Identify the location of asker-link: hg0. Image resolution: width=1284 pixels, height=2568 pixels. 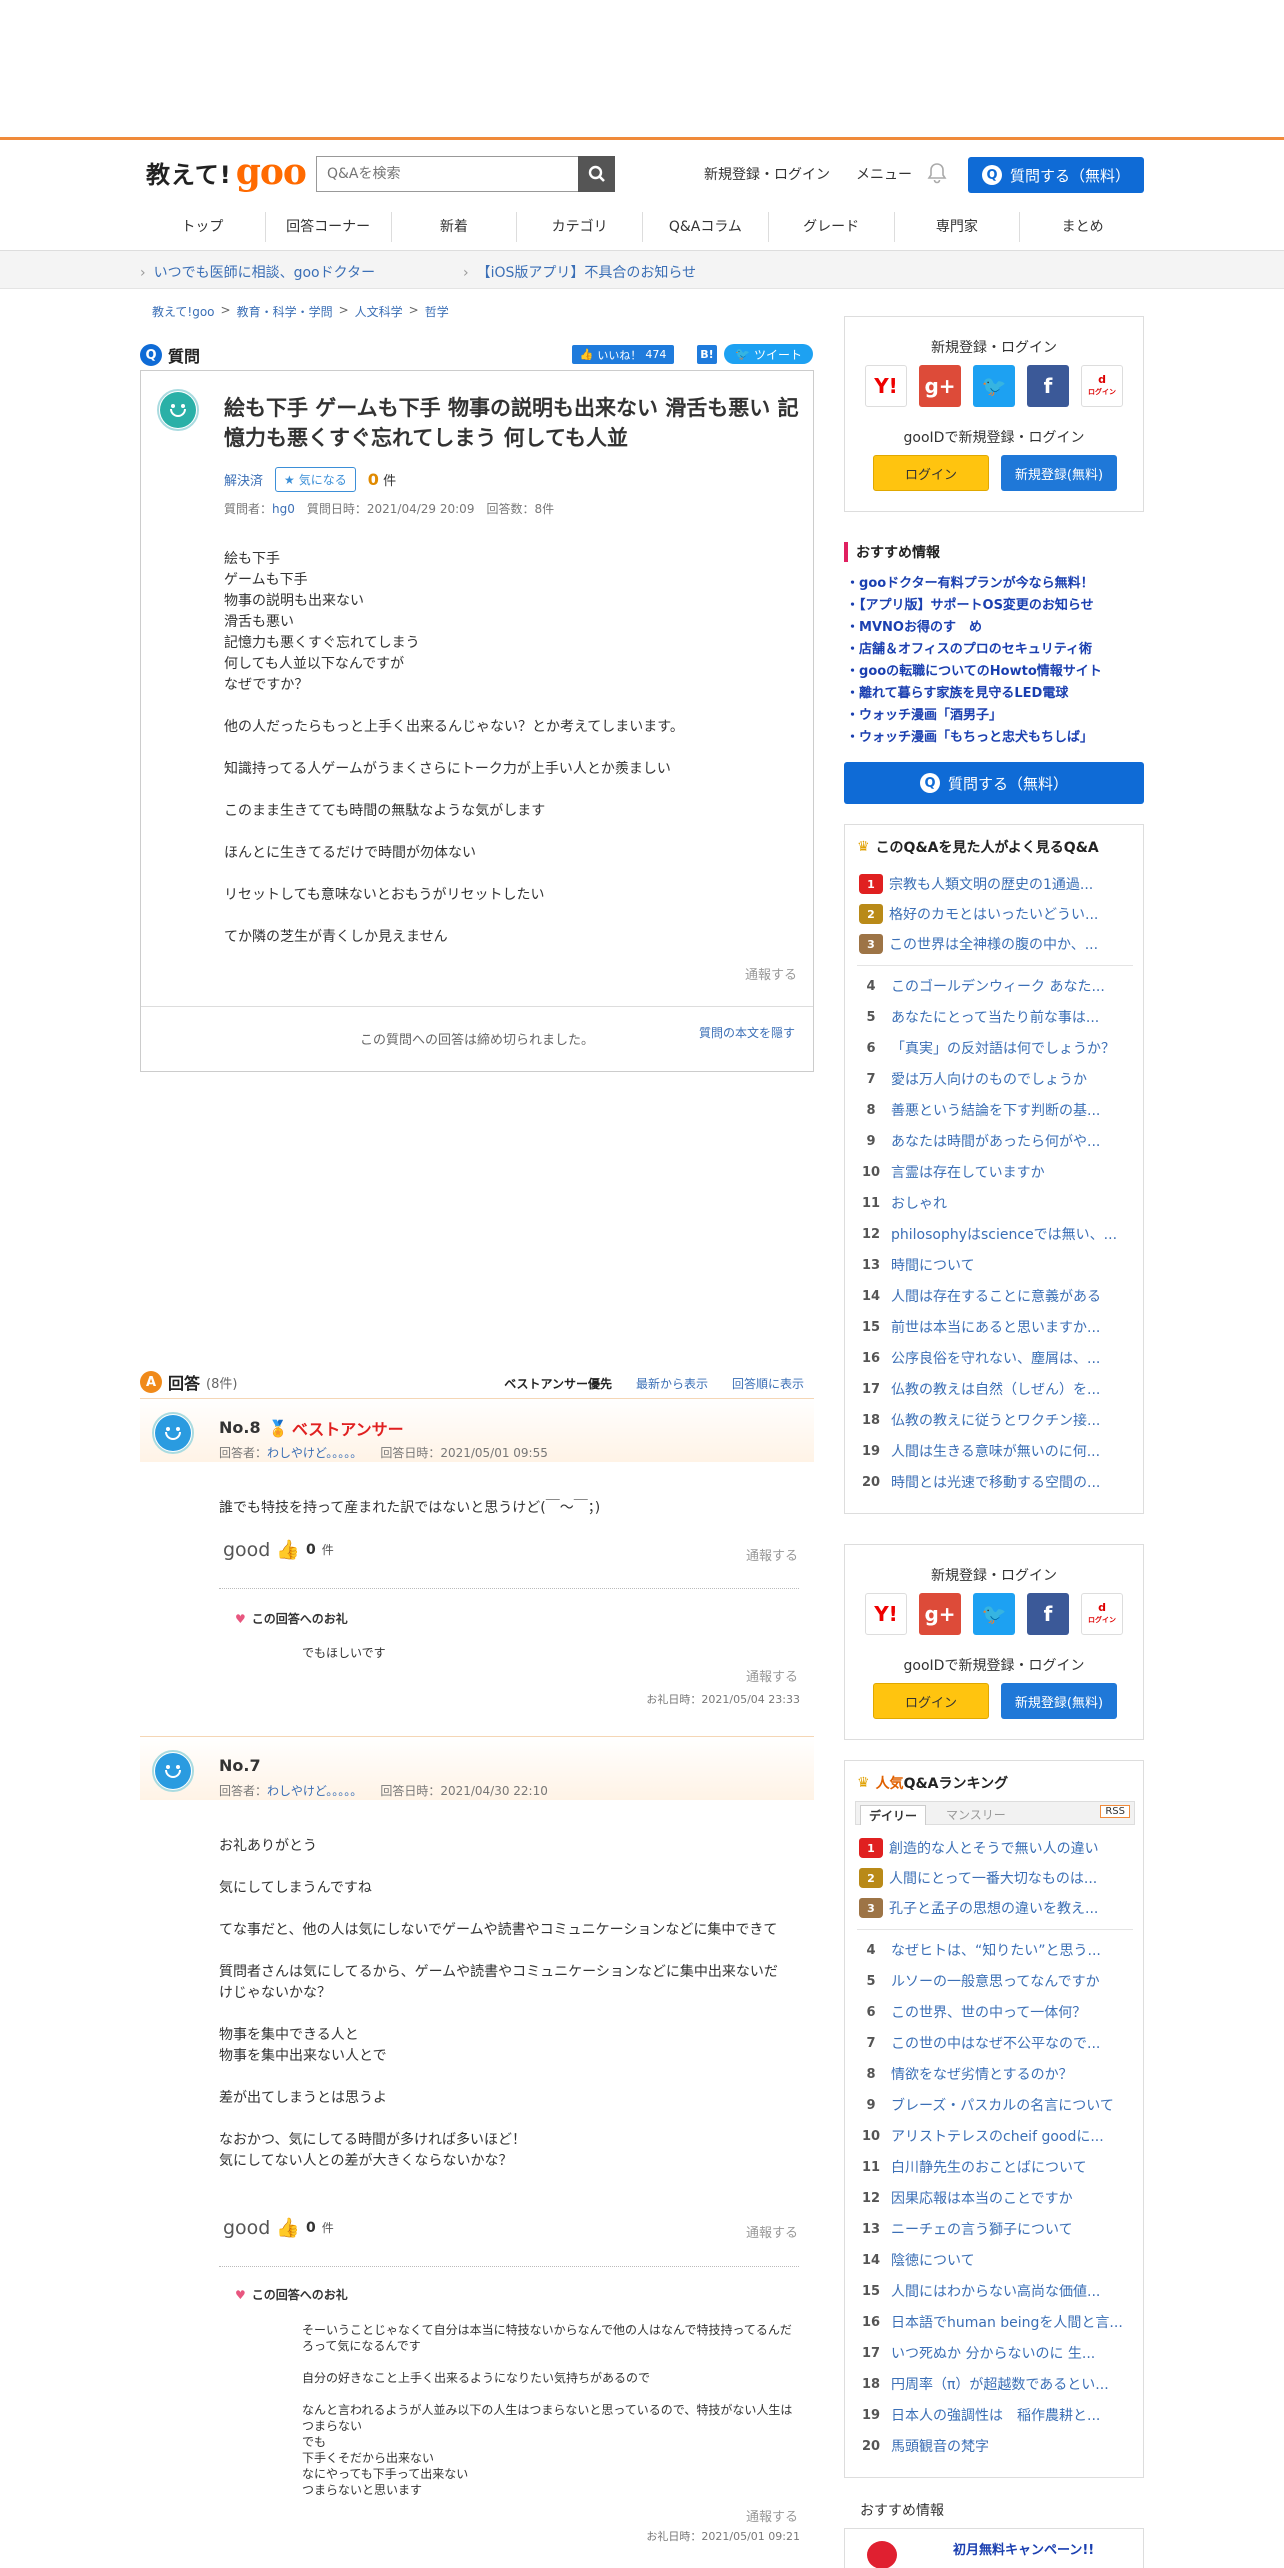
(283, 509).